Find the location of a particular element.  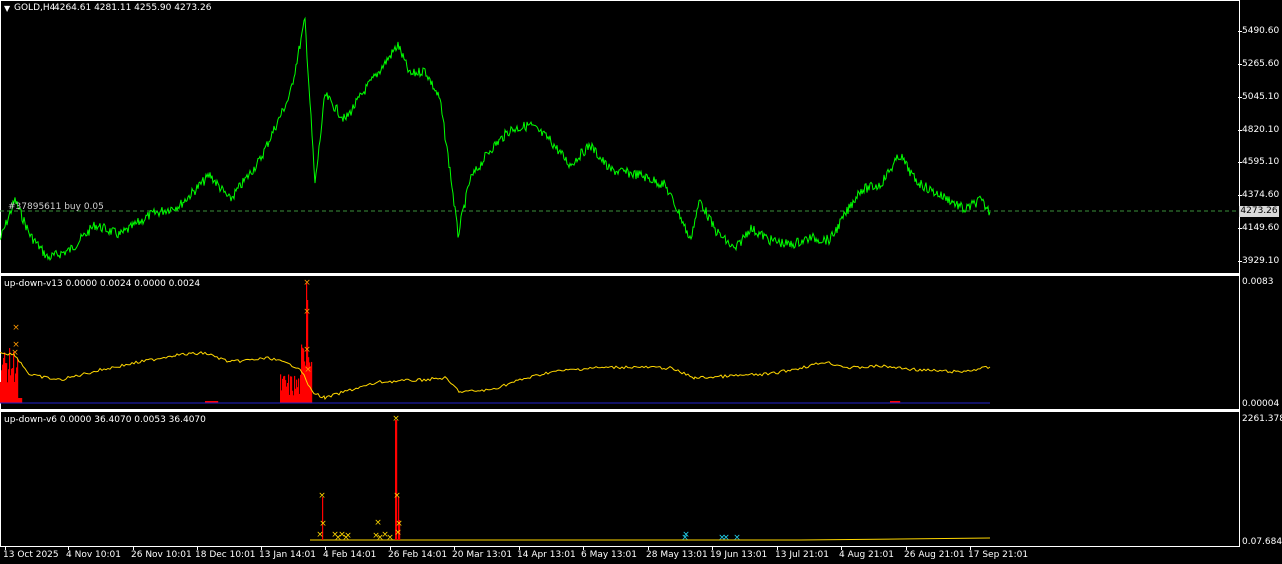

time-axis-label: 4 Nov 10:01 is located at coordinates (93, 555).